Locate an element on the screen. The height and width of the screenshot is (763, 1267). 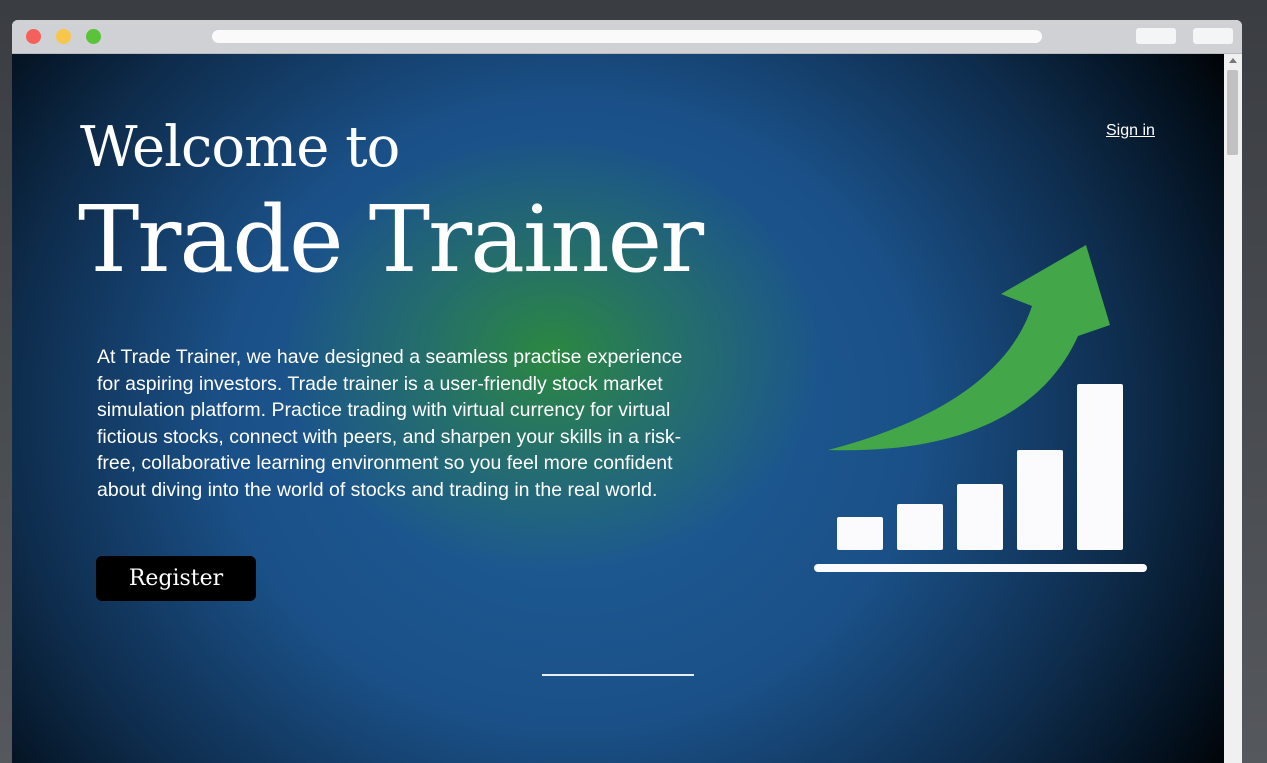
close-window-button is located at coordinates (33, 36).